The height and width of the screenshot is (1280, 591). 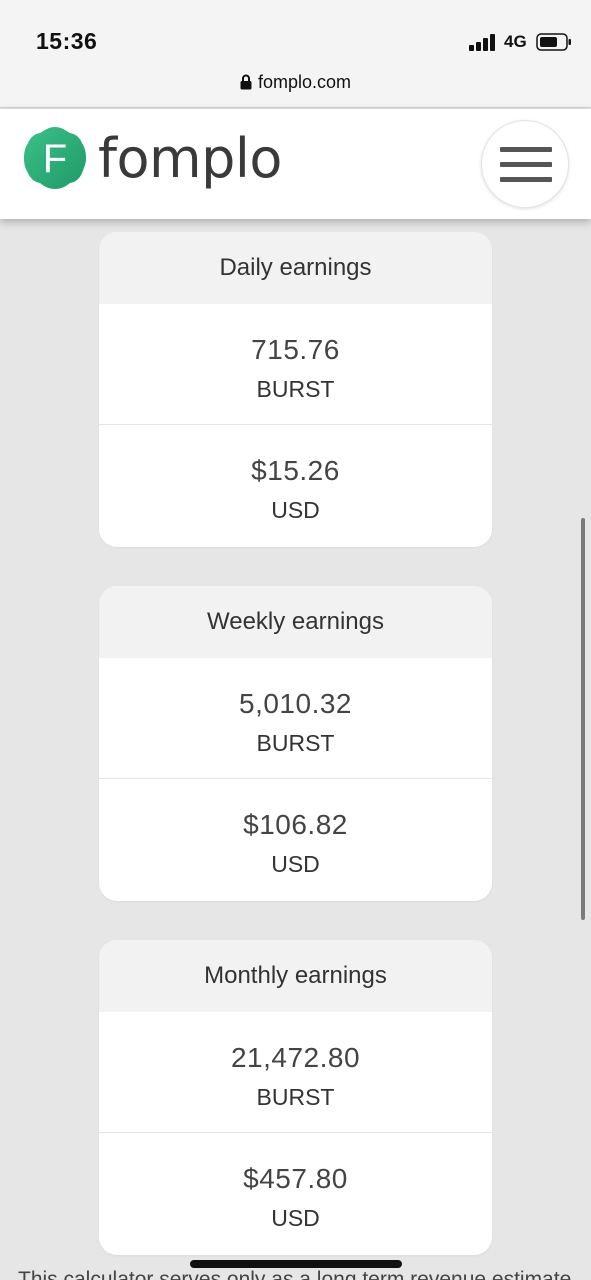 I want to click on burst-row: 21,472.80 BURST, so click(x=295, y=1072).